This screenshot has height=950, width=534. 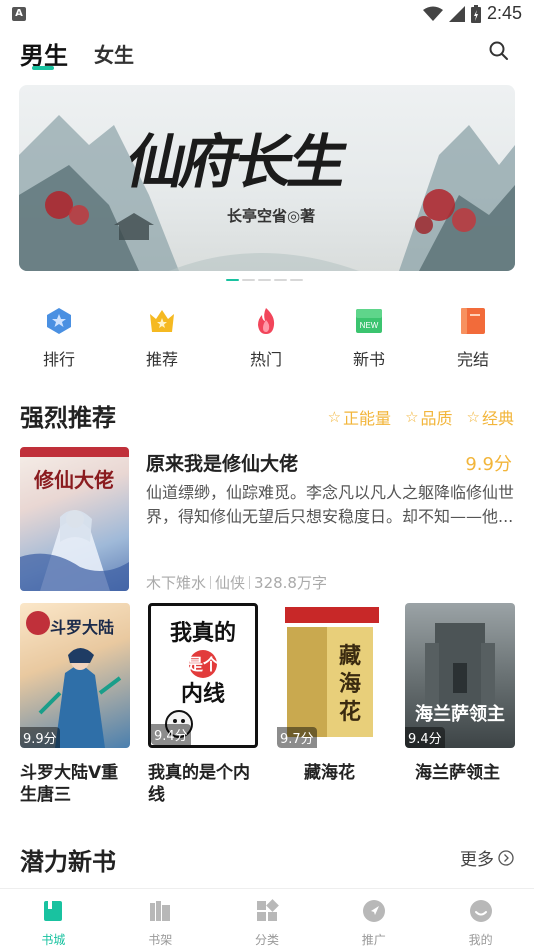 I want to click on book-title: 藏海花, so click(x=329, y=773).